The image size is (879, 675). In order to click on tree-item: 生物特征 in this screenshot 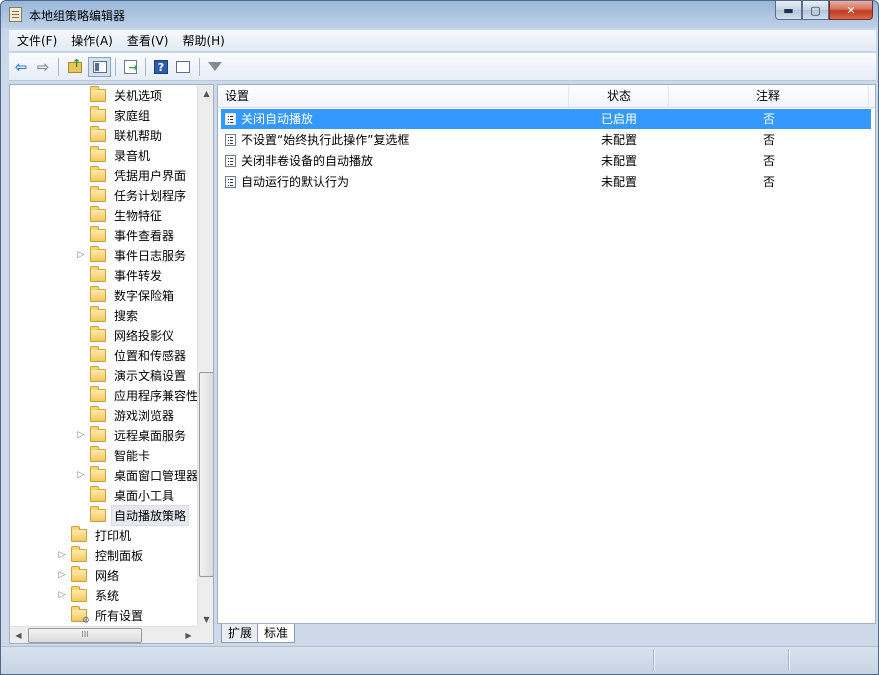, I will do `click(120, 215)`.